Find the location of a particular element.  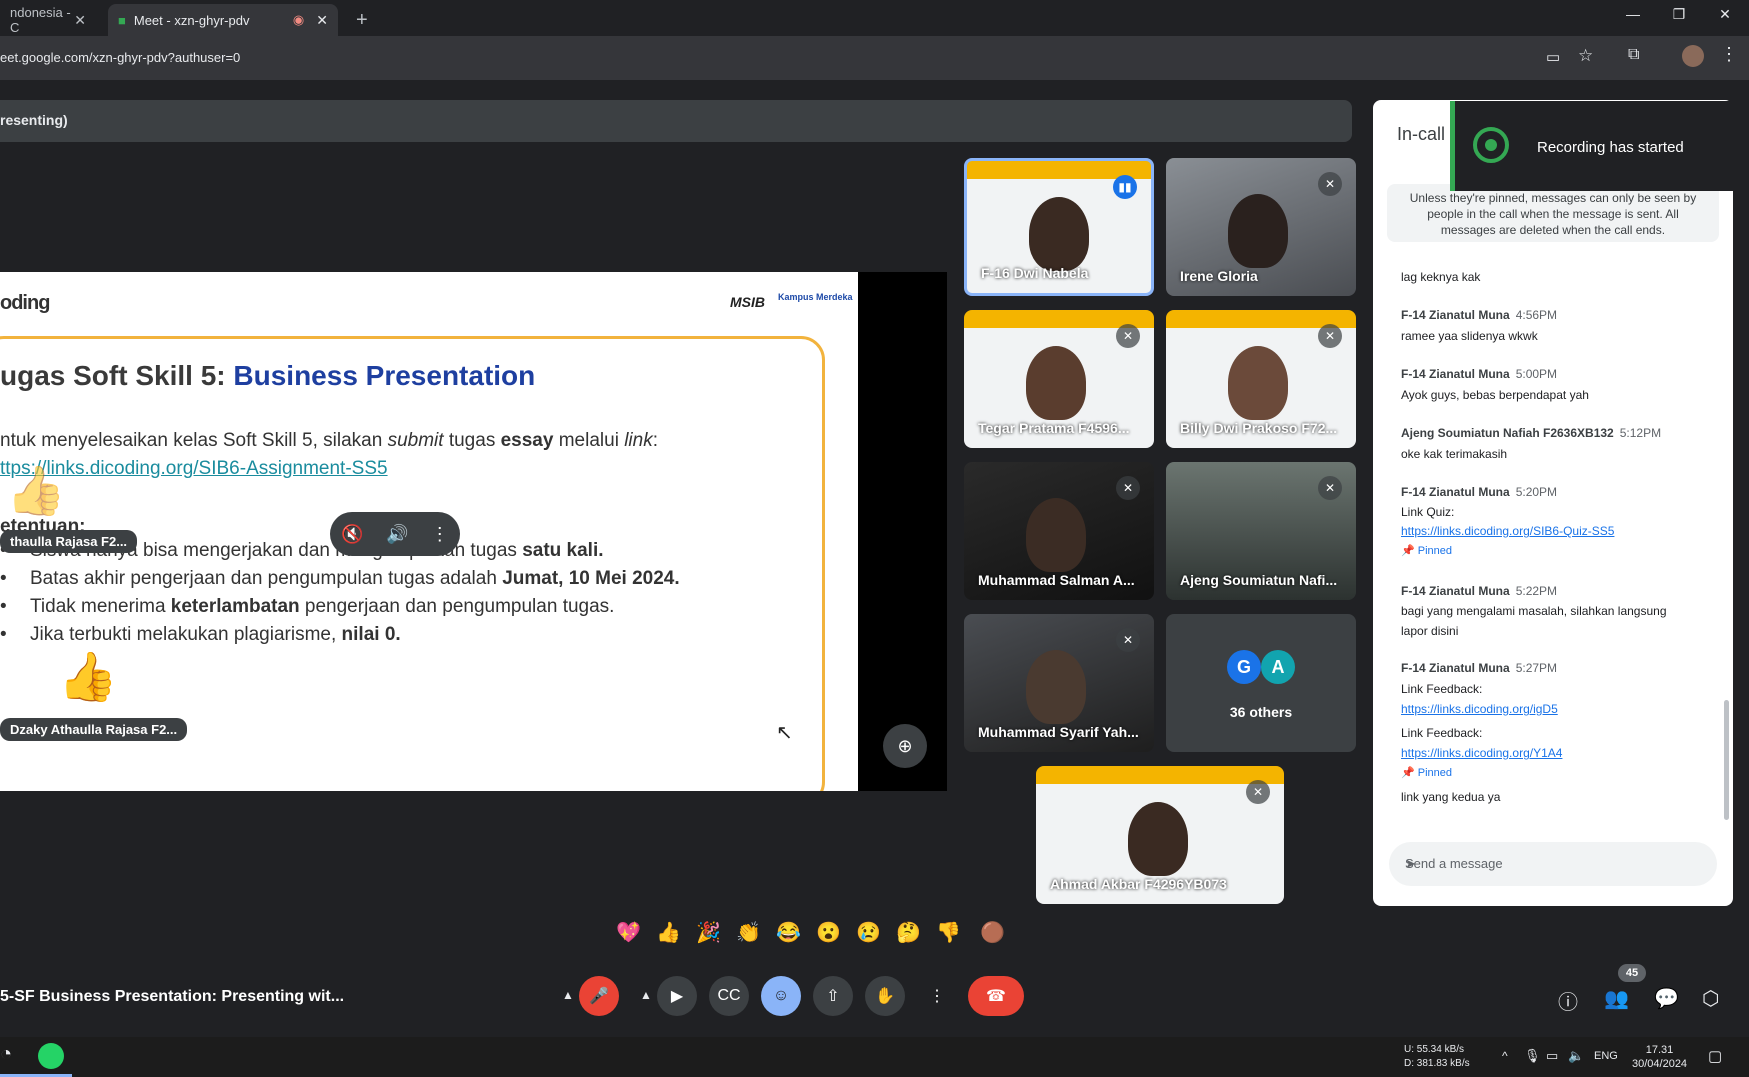

recording-indicator-icon: ◉ is located at coordinates (298, 19).